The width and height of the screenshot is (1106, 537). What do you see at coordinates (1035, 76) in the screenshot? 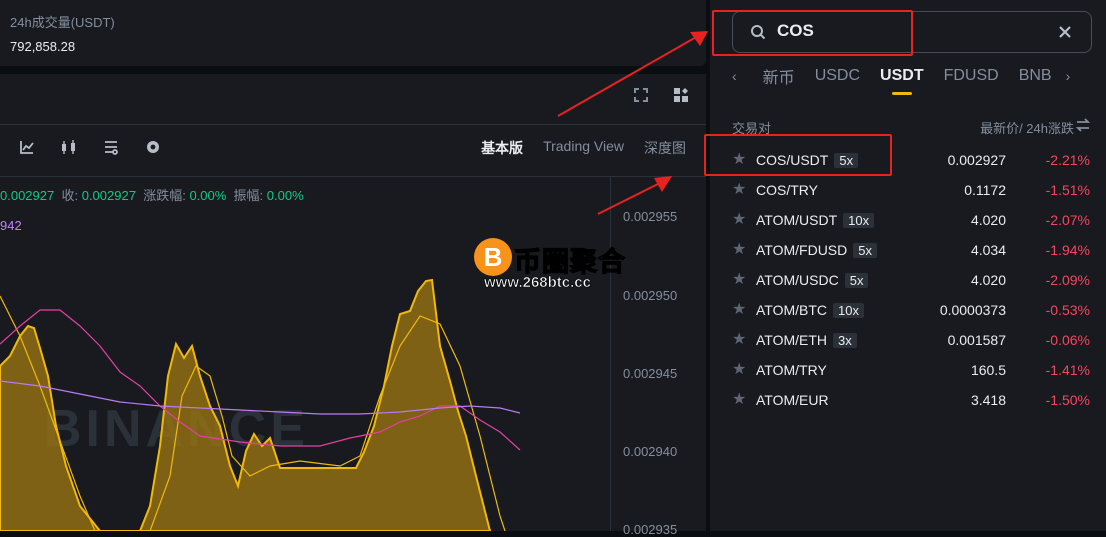
I see `tab-bnb: BNB` at bounding box center [1035, 76].